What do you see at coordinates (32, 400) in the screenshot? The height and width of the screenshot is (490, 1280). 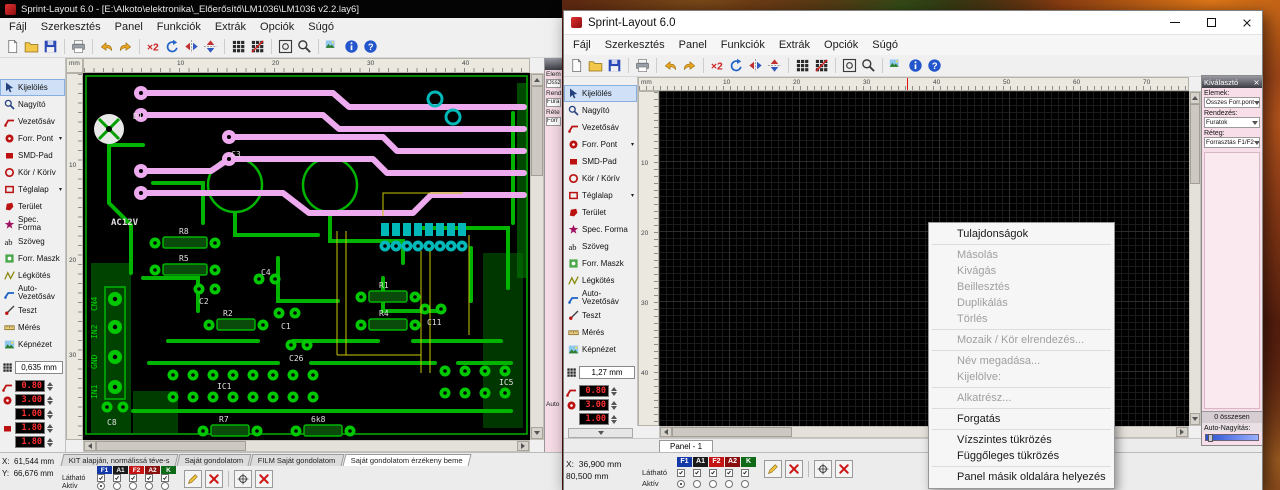 I see `bg-pad-outer-spinner: 3.00` at bounding box center [32, 400].